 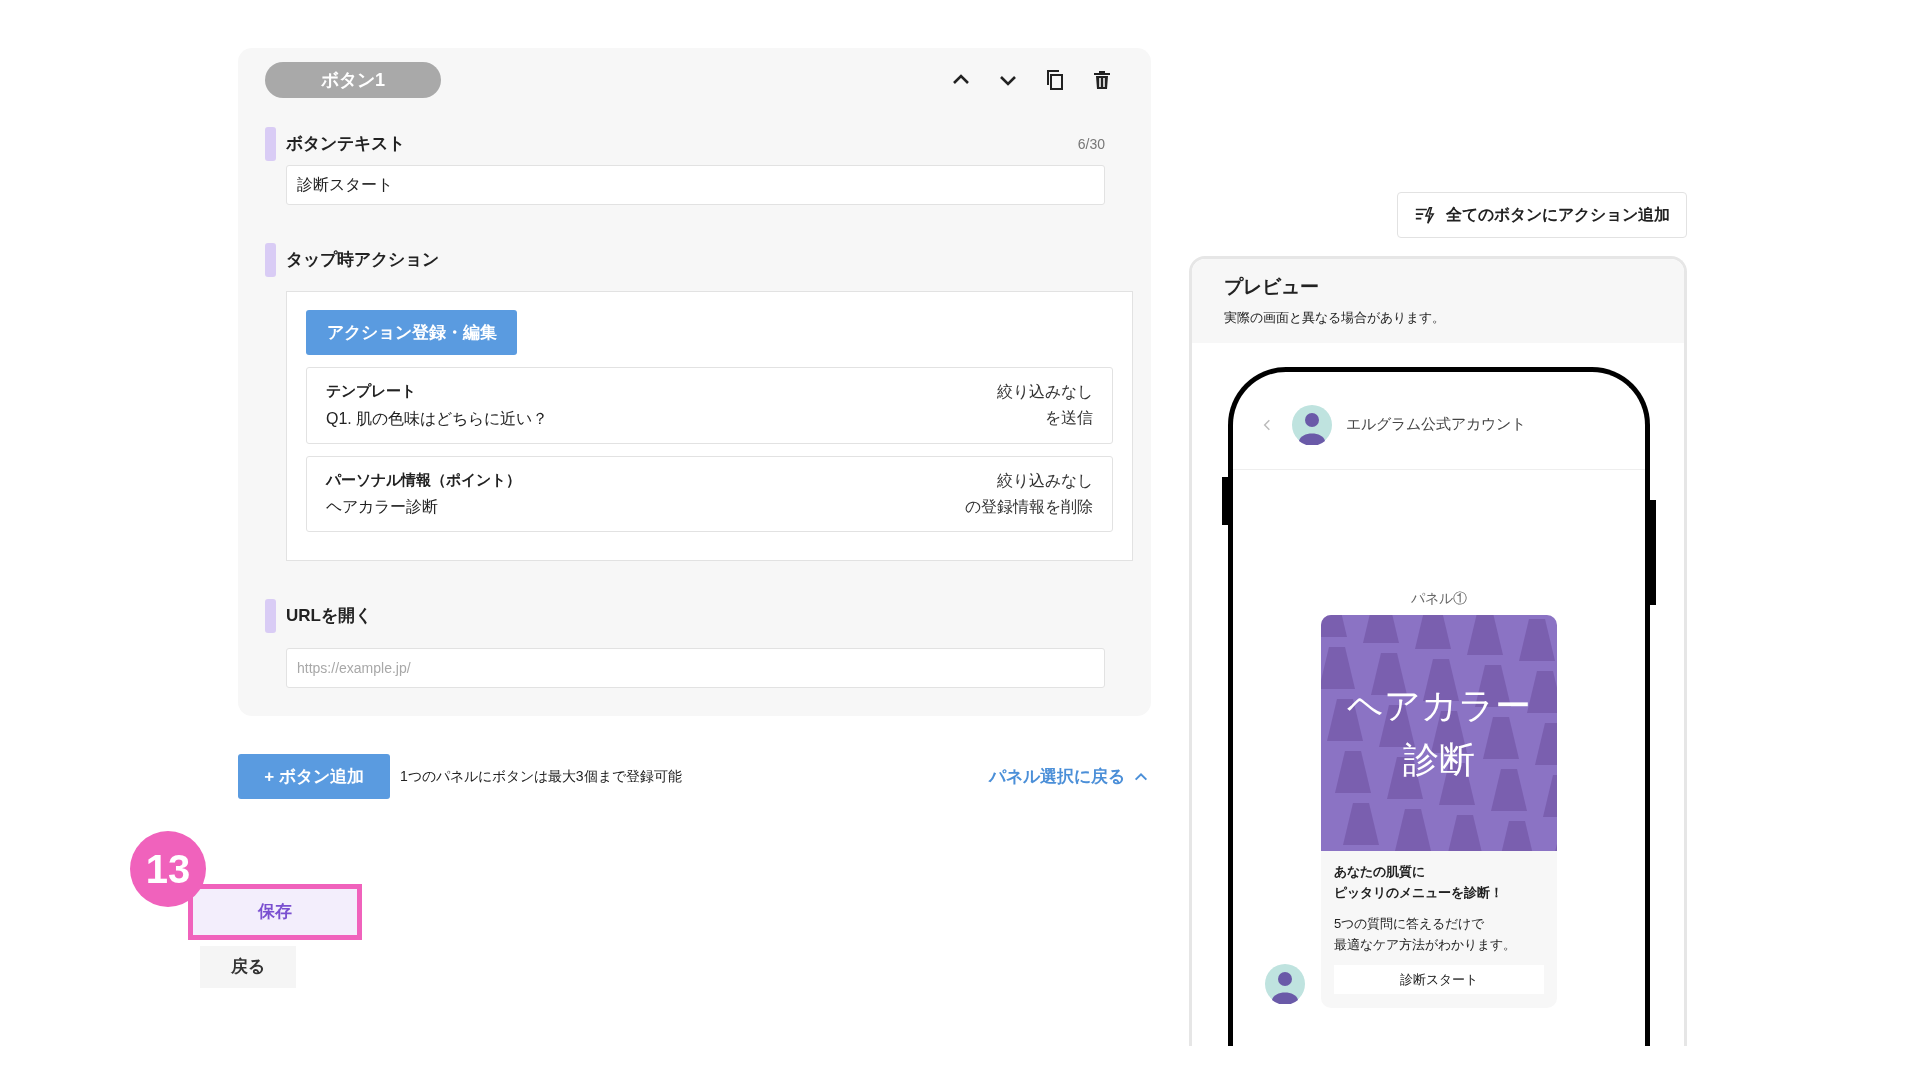 I want to click on button-number-badge: ボタン1, so click(x=353, y=80).